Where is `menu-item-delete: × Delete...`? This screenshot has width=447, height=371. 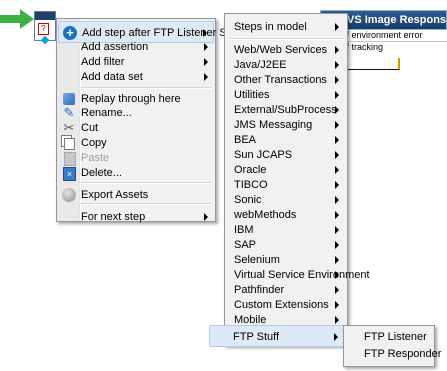
menu-item-delete: × Delete... is located at coordinates (136, 173).